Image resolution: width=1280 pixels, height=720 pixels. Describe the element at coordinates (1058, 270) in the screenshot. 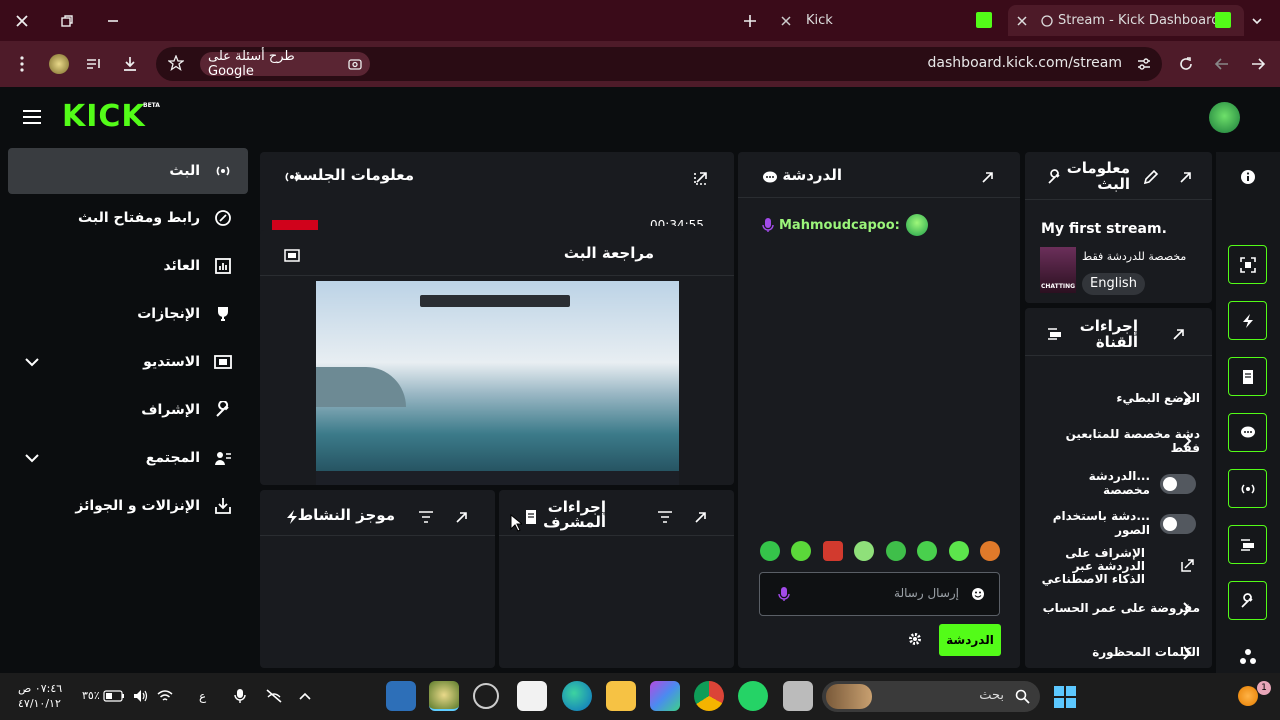

I see `category-thumbnail: CHATTING` at that location.